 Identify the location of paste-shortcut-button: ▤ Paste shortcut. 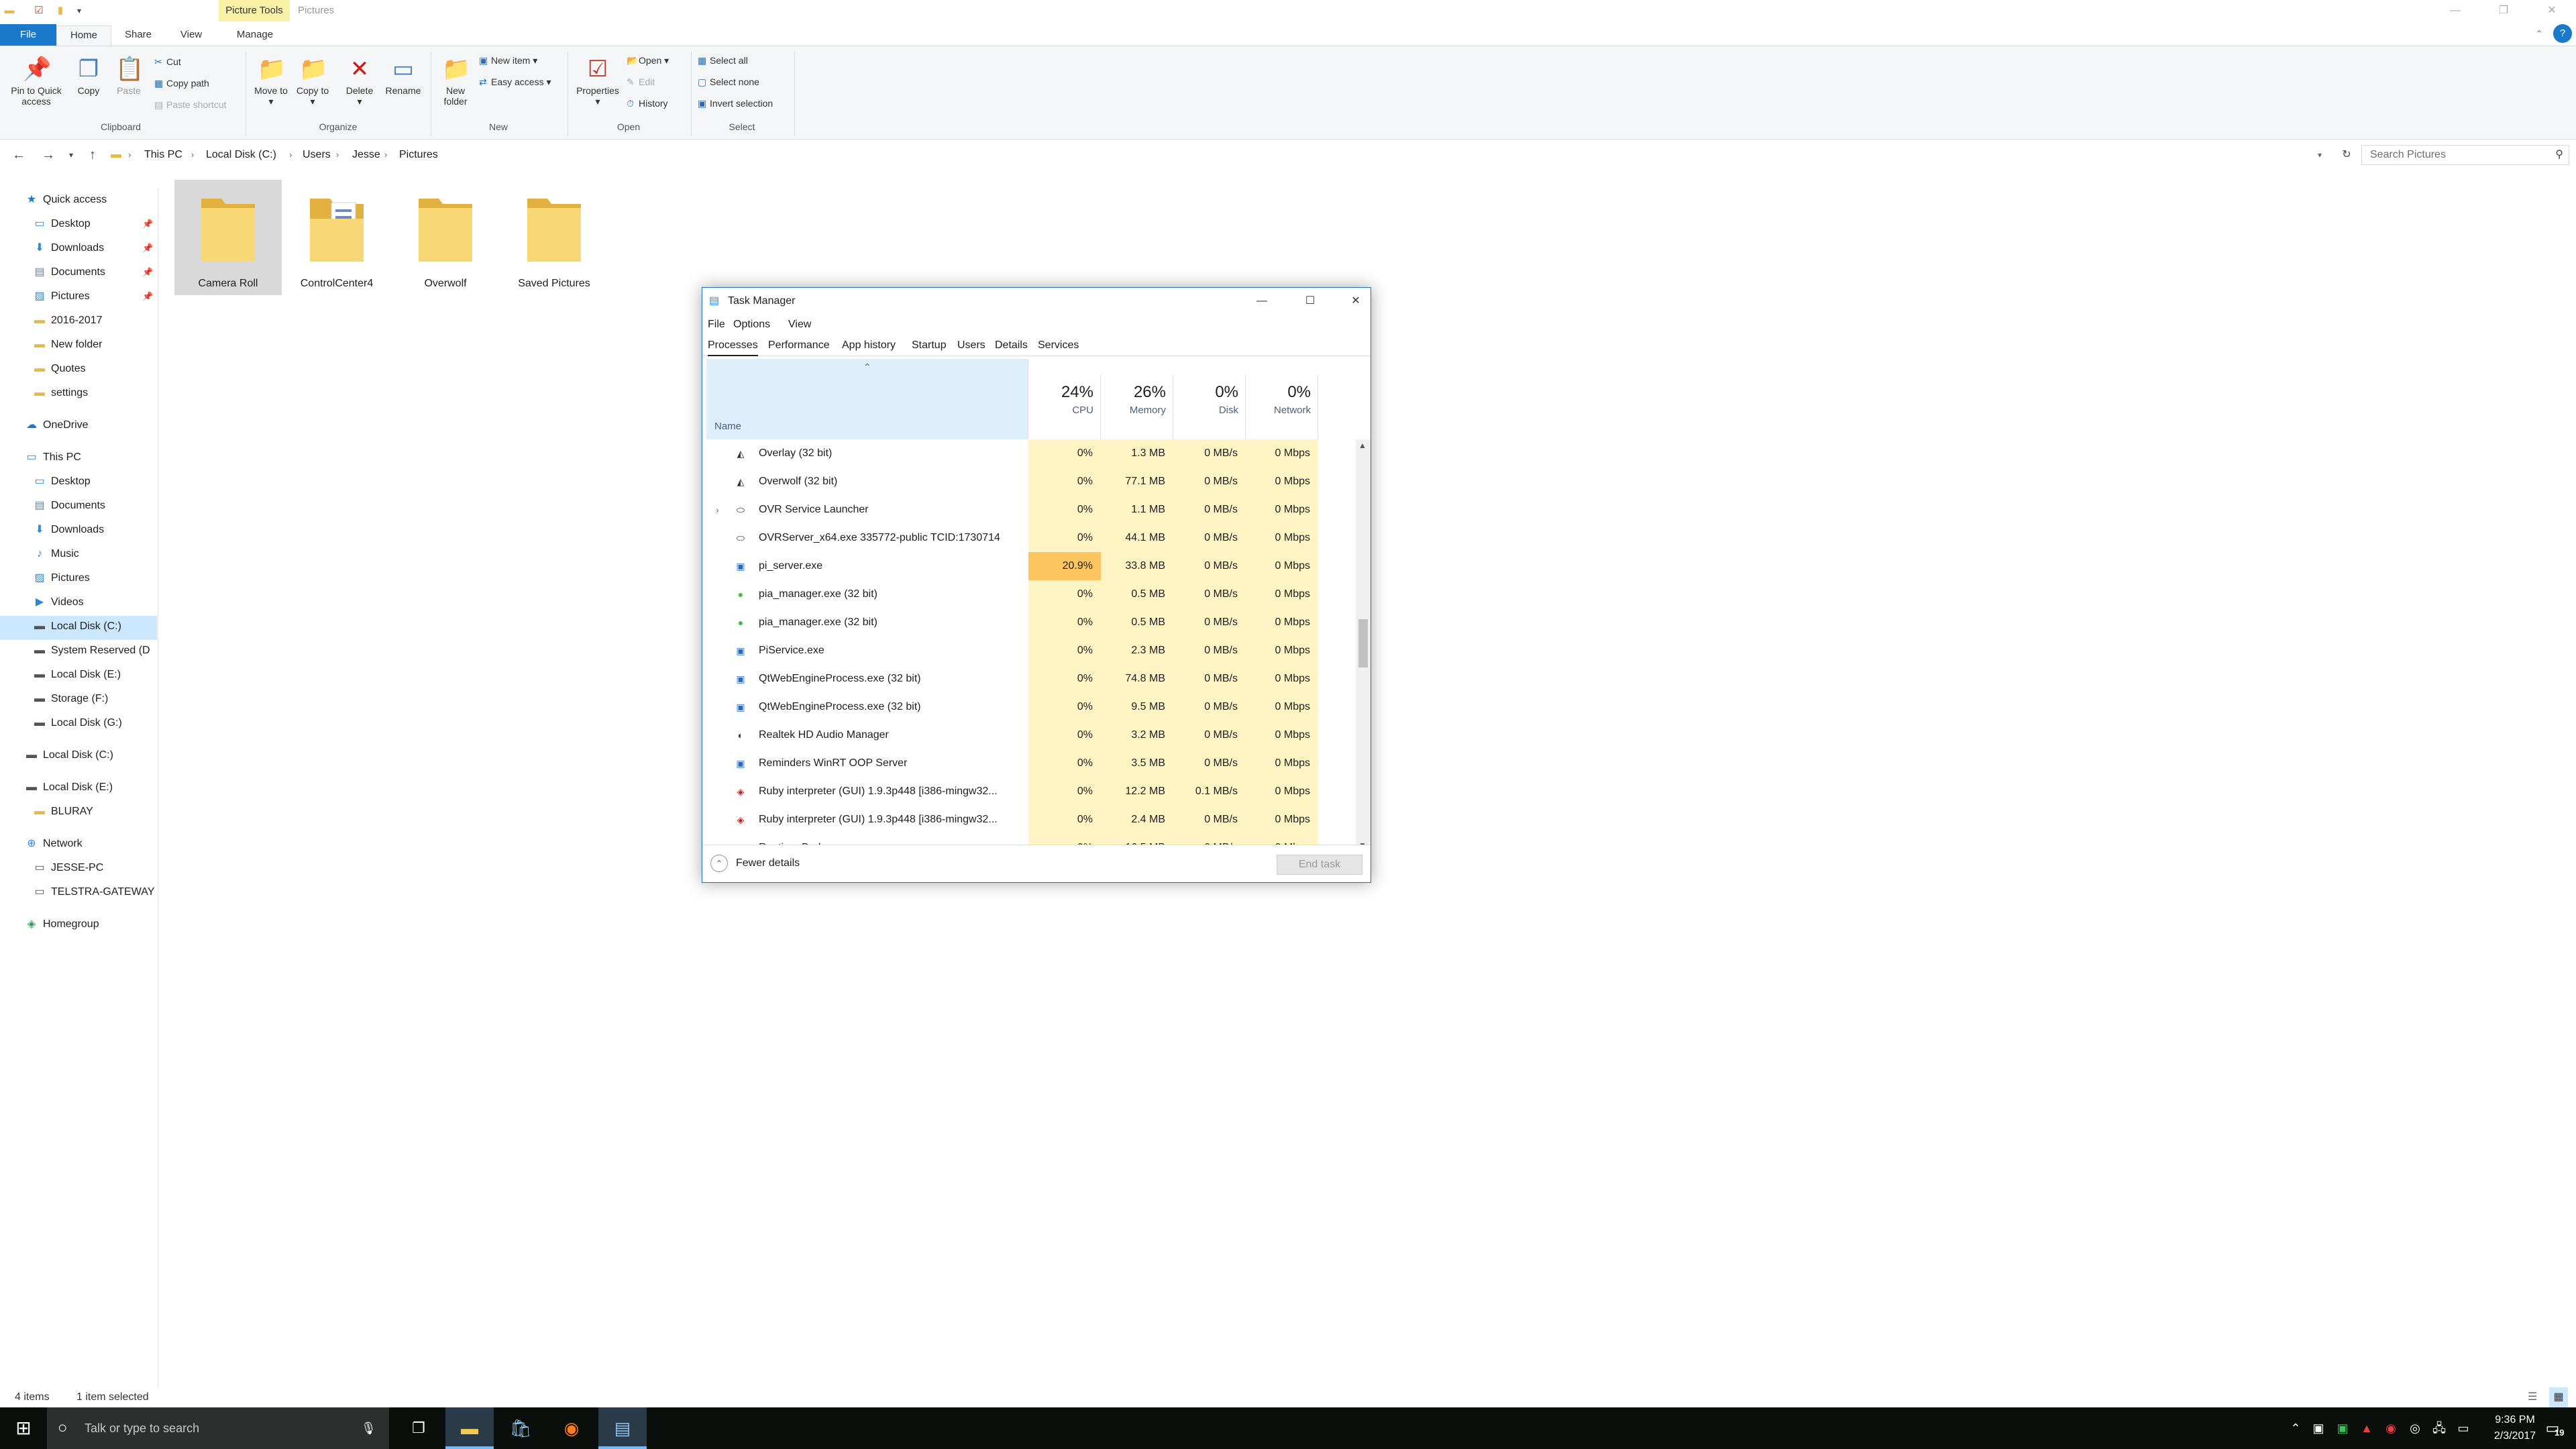
(190, 105).